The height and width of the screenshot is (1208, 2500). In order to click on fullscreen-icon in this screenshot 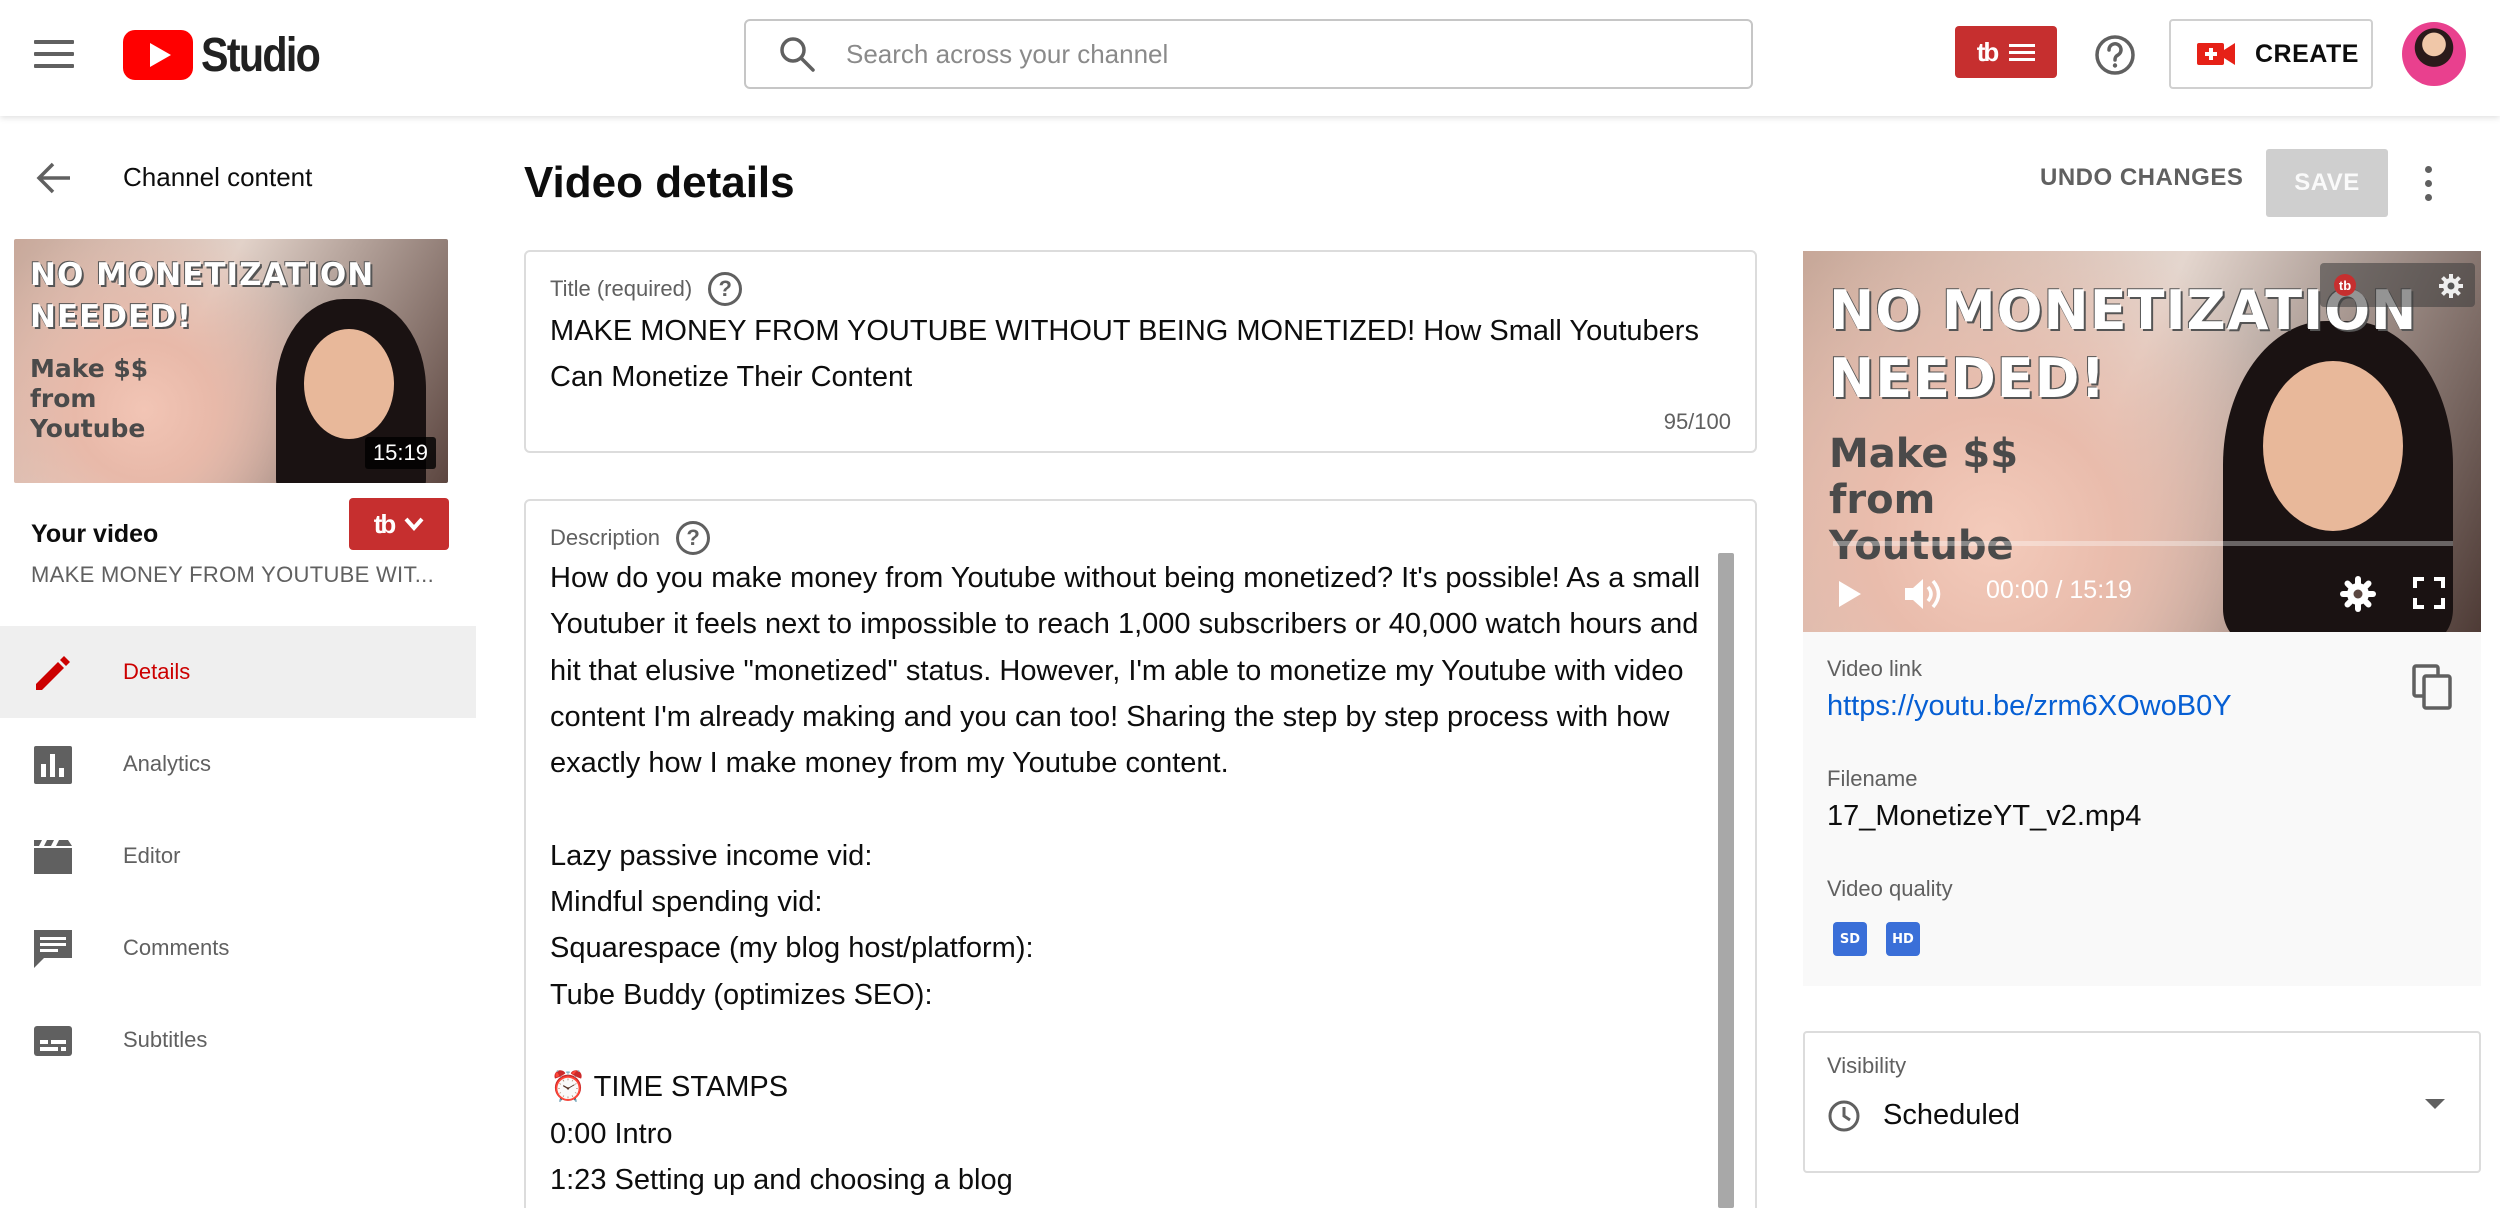, I will do `click(2429, 593)`.